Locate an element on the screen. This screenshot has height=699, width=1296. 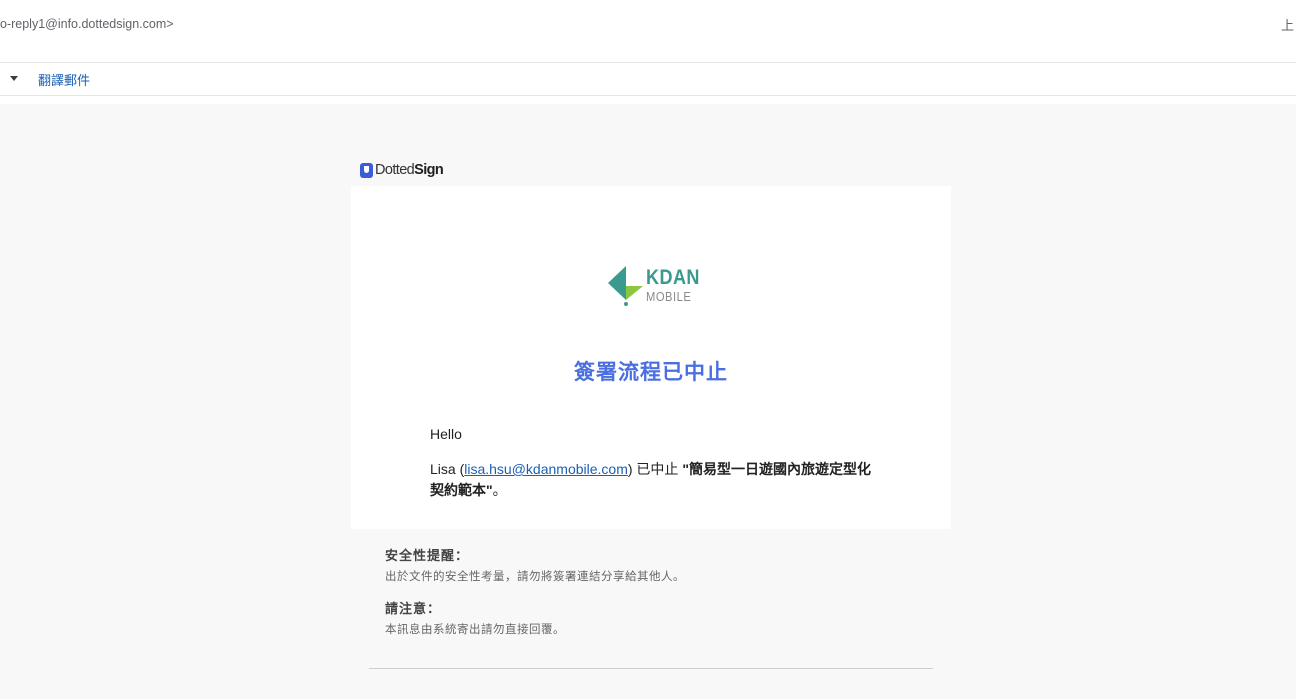
dottedsign-logo: DottedSign is located at coordinates (402, 170).